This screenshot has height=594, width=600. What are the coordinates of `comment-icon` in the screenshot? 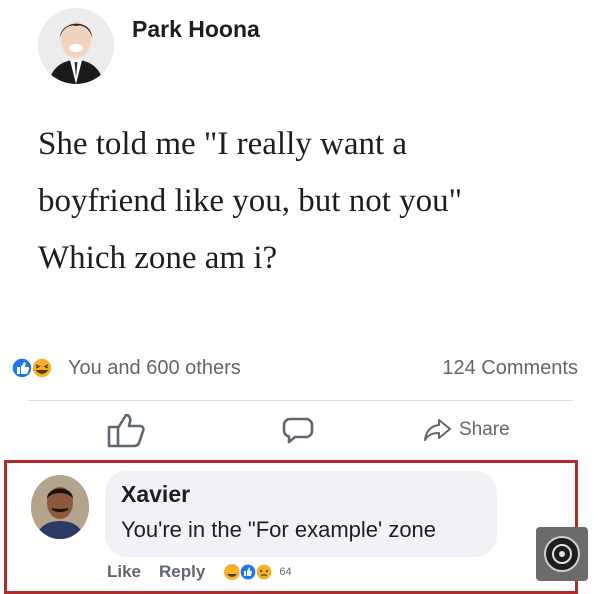 It's located at (298, 430).